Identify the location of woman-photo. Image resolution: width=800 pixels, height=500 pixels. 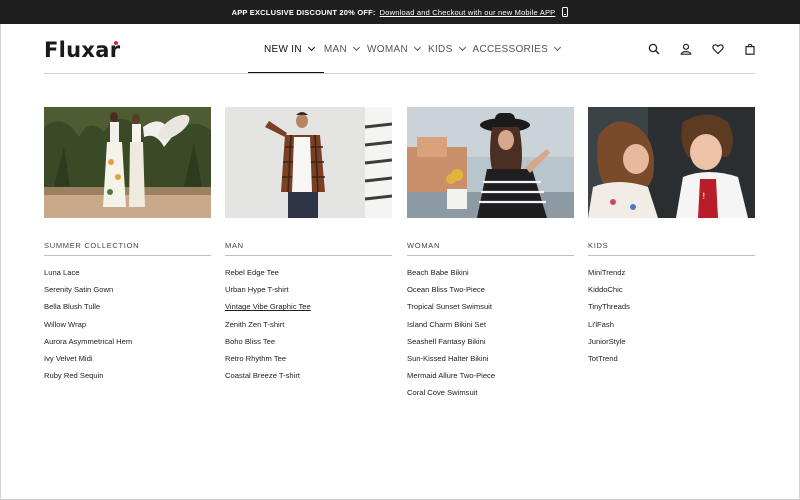
(490, 162).